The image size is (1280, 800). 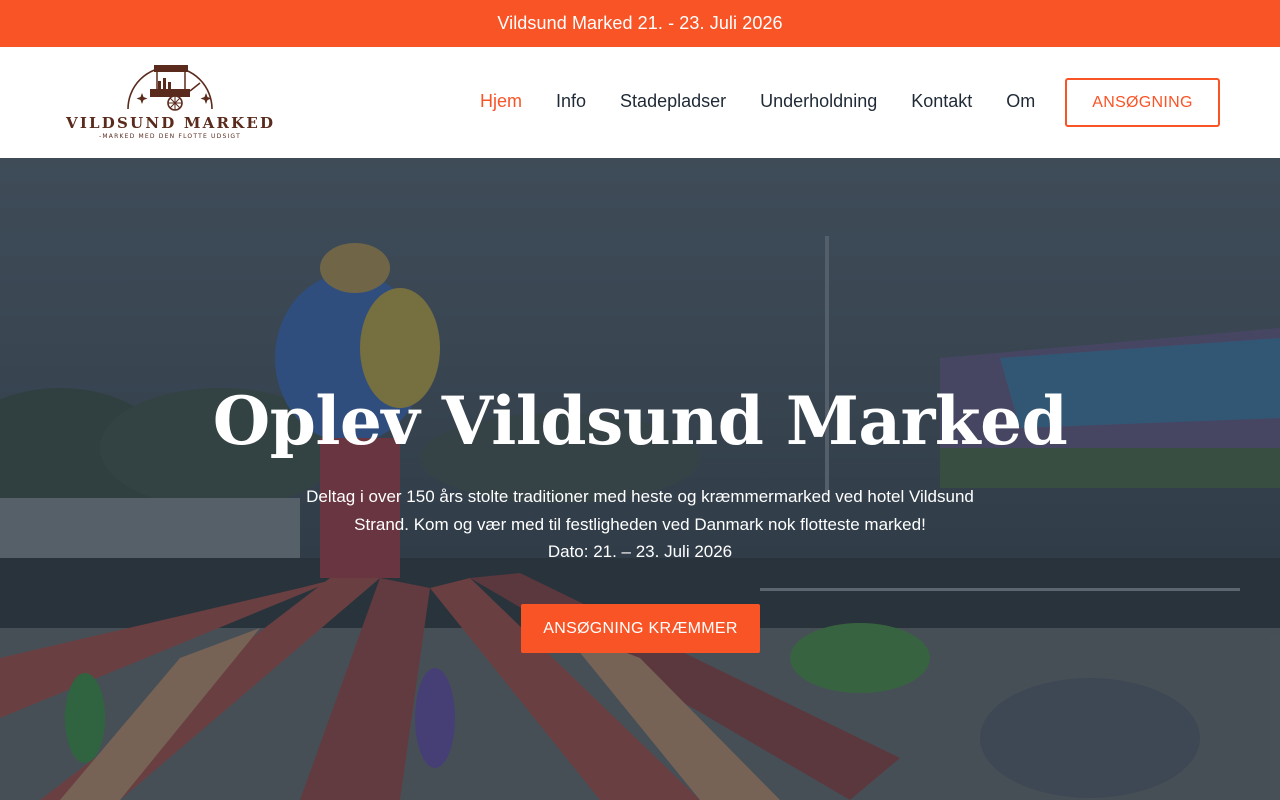 I want to click on announcement-text: Vildsund Marked 21. - 23. Juli 2026, so click(x=640, y=23).